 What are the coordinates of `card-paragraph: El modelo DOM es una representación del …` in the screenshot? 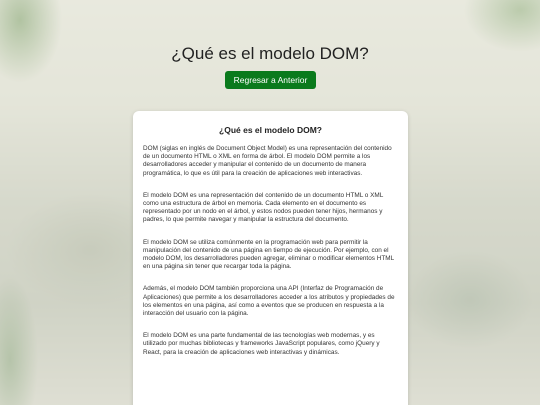 It's located at (263, 207).